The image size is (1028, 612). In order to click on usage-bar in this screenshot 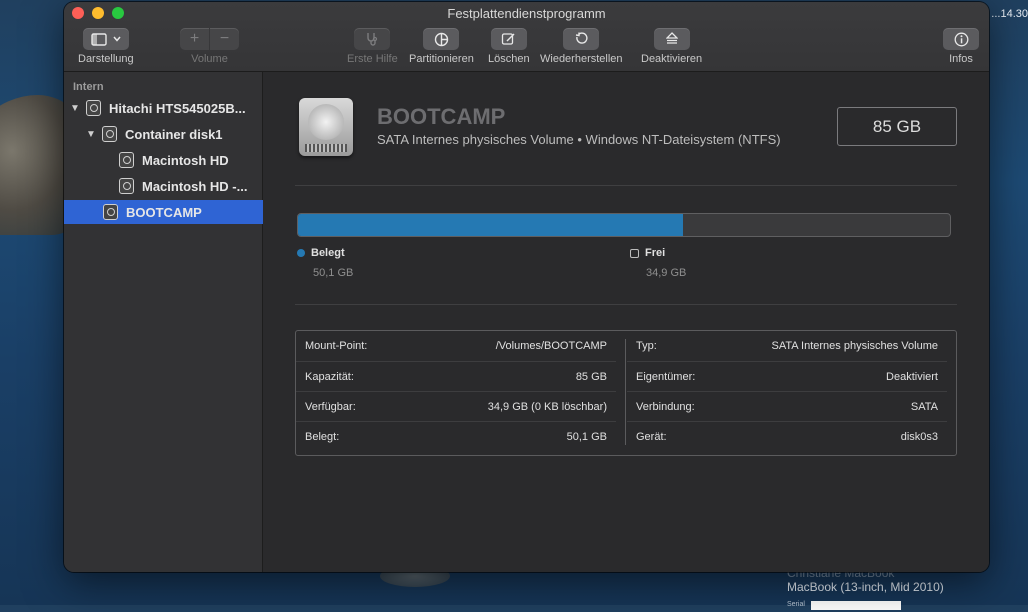, I will do `click(624, 225)`.